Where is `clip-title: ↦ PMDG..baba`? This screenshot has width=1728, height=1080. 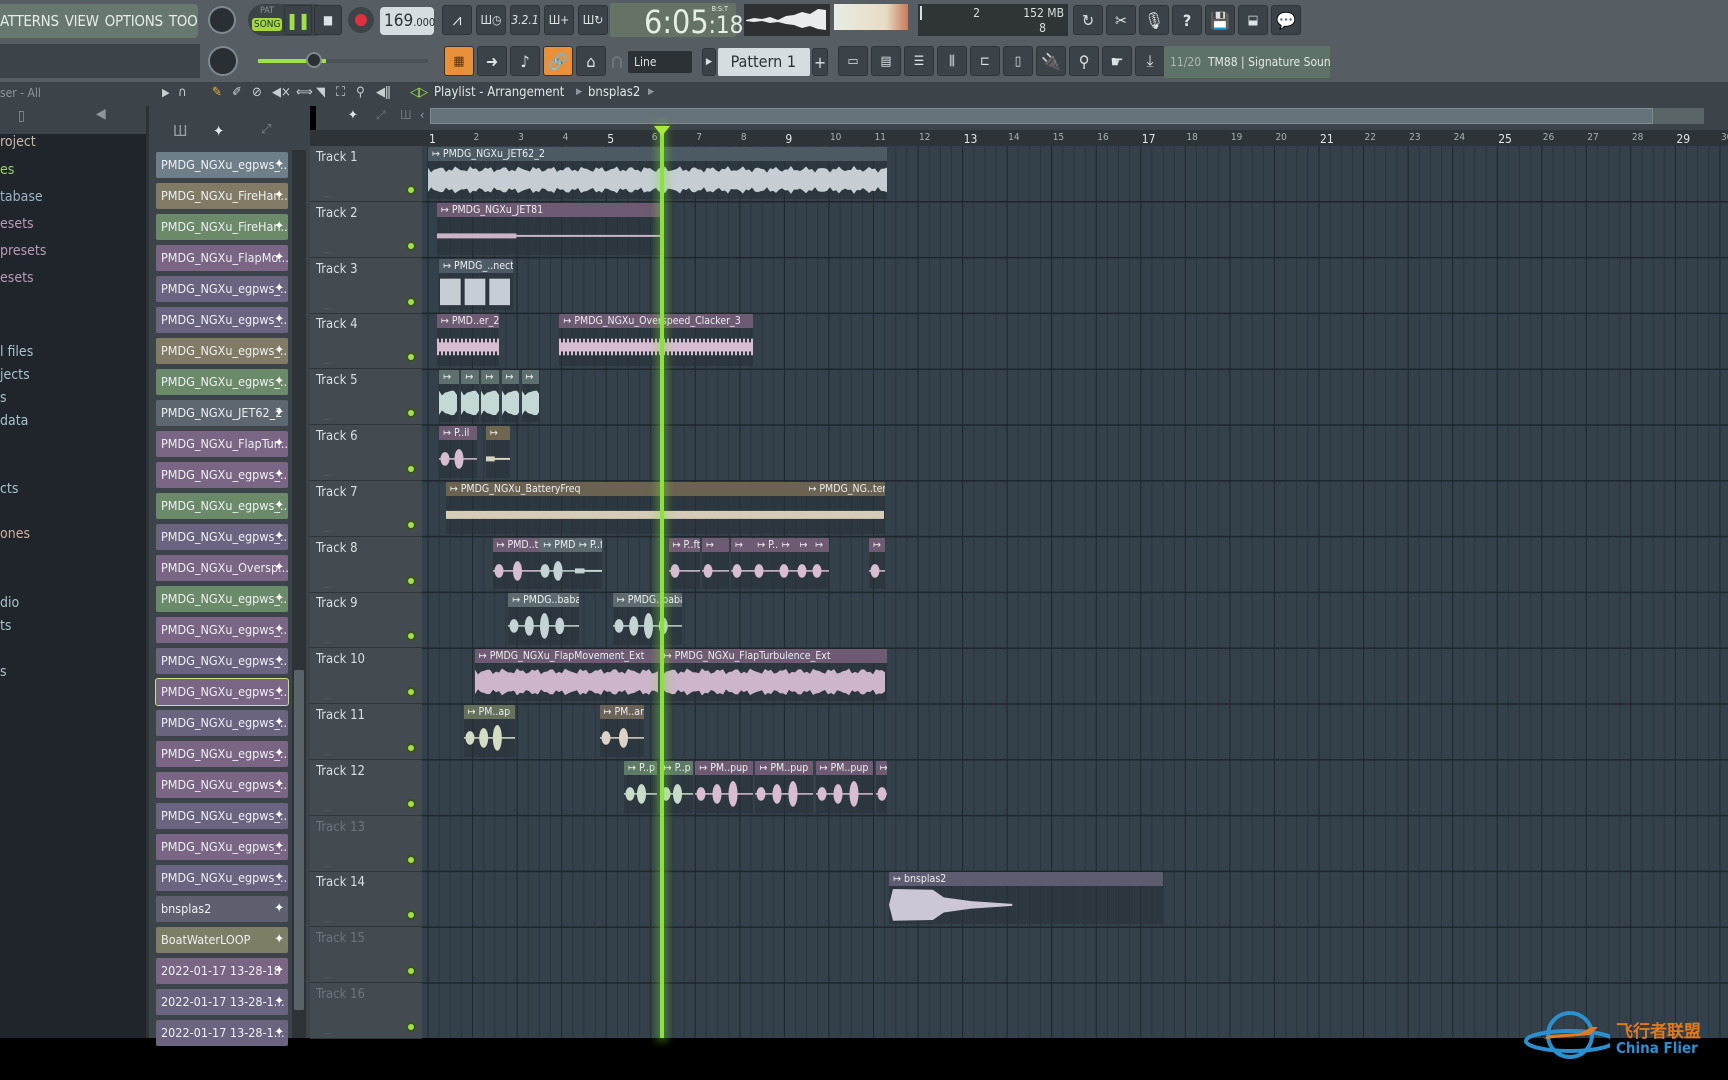
clip-title: ↦ PMDG..baba is located at coordinates (544, 600).